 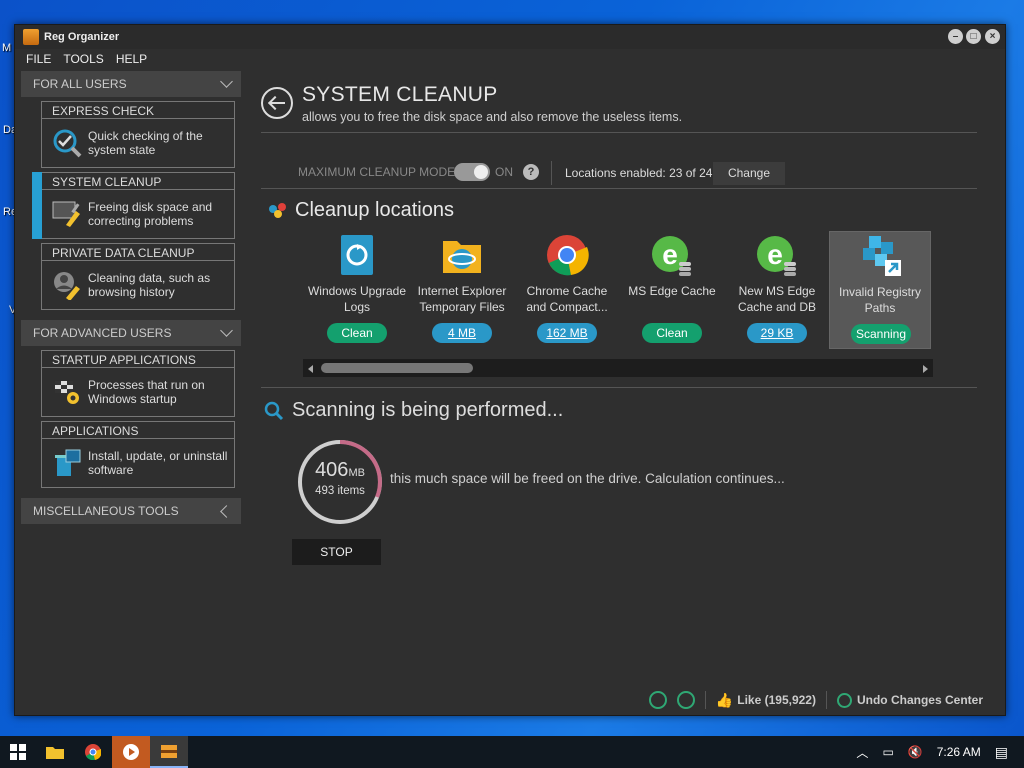 I want to click on box-trash-icon, so click(x=67, y=463).